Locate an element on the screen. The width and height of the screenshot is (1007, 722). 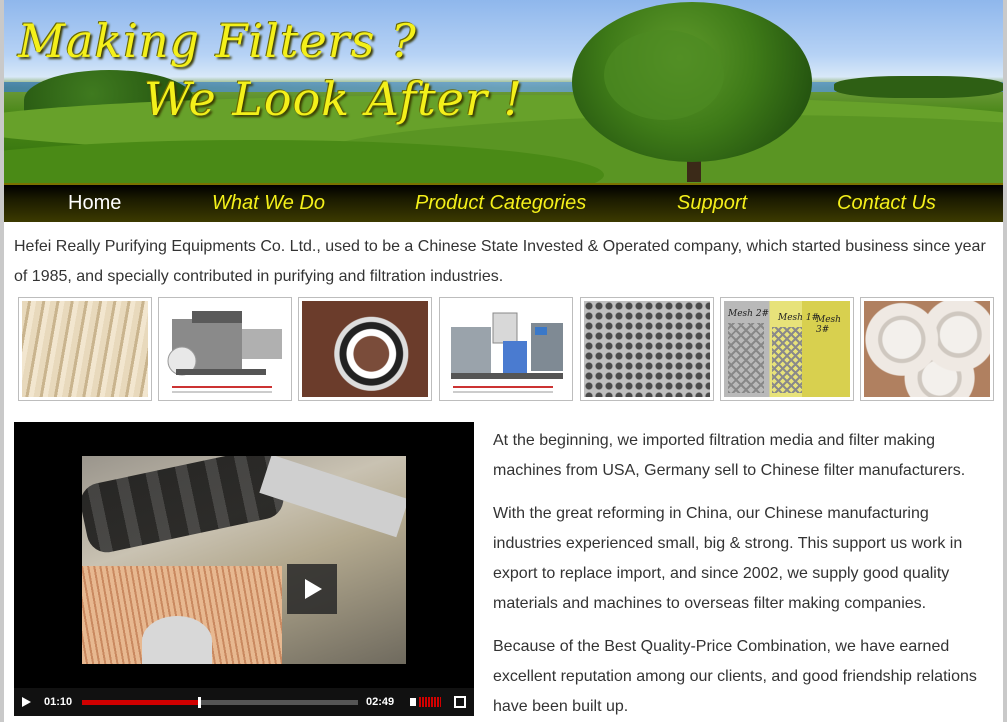
product-thumbnail-strip: Mesh 2# Mesh 1# Mesh 3# is located at coordinates (508, 349).